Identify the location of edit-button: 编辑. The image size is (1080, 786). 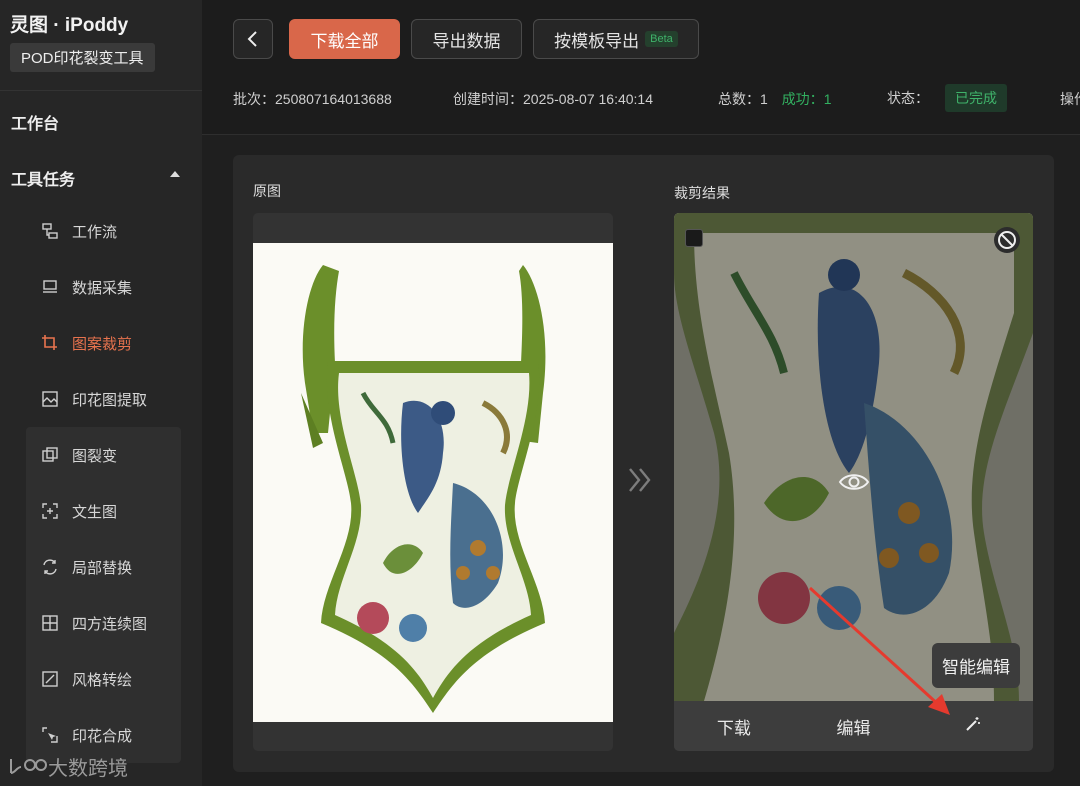
(854, 726).